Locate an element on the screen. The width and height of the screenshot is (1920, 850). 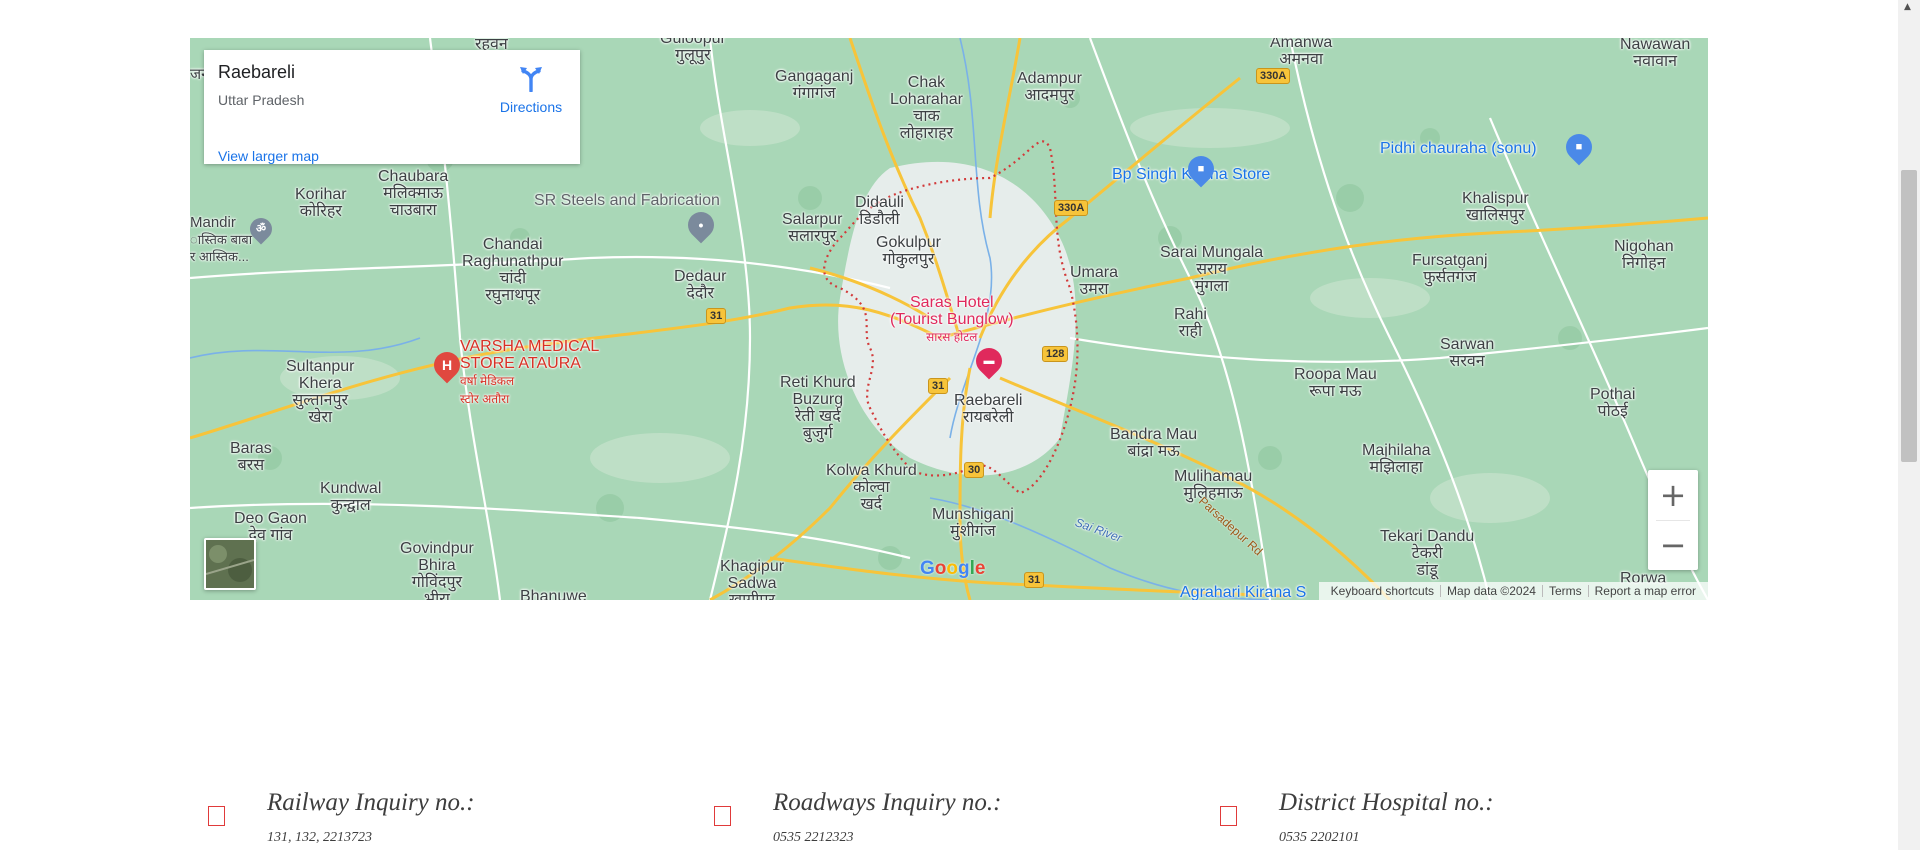
hospital-pin-icon: H is located at coordinates (447, 365).